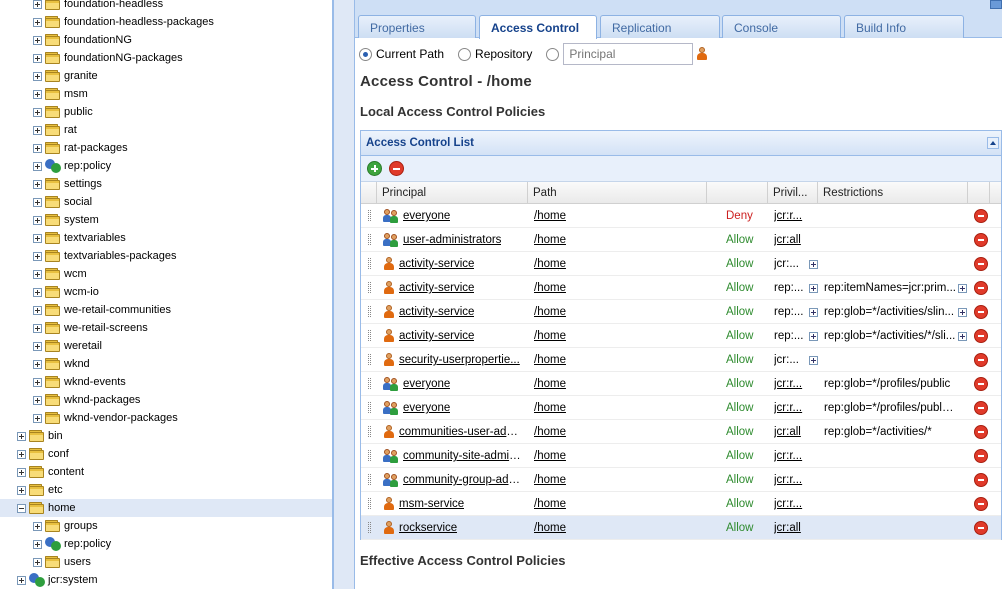 The width and height of the screenshot is (1002, 589). Describe the element at coordinates (554, 54) in the screenshot. I see `principal-option` at that location.